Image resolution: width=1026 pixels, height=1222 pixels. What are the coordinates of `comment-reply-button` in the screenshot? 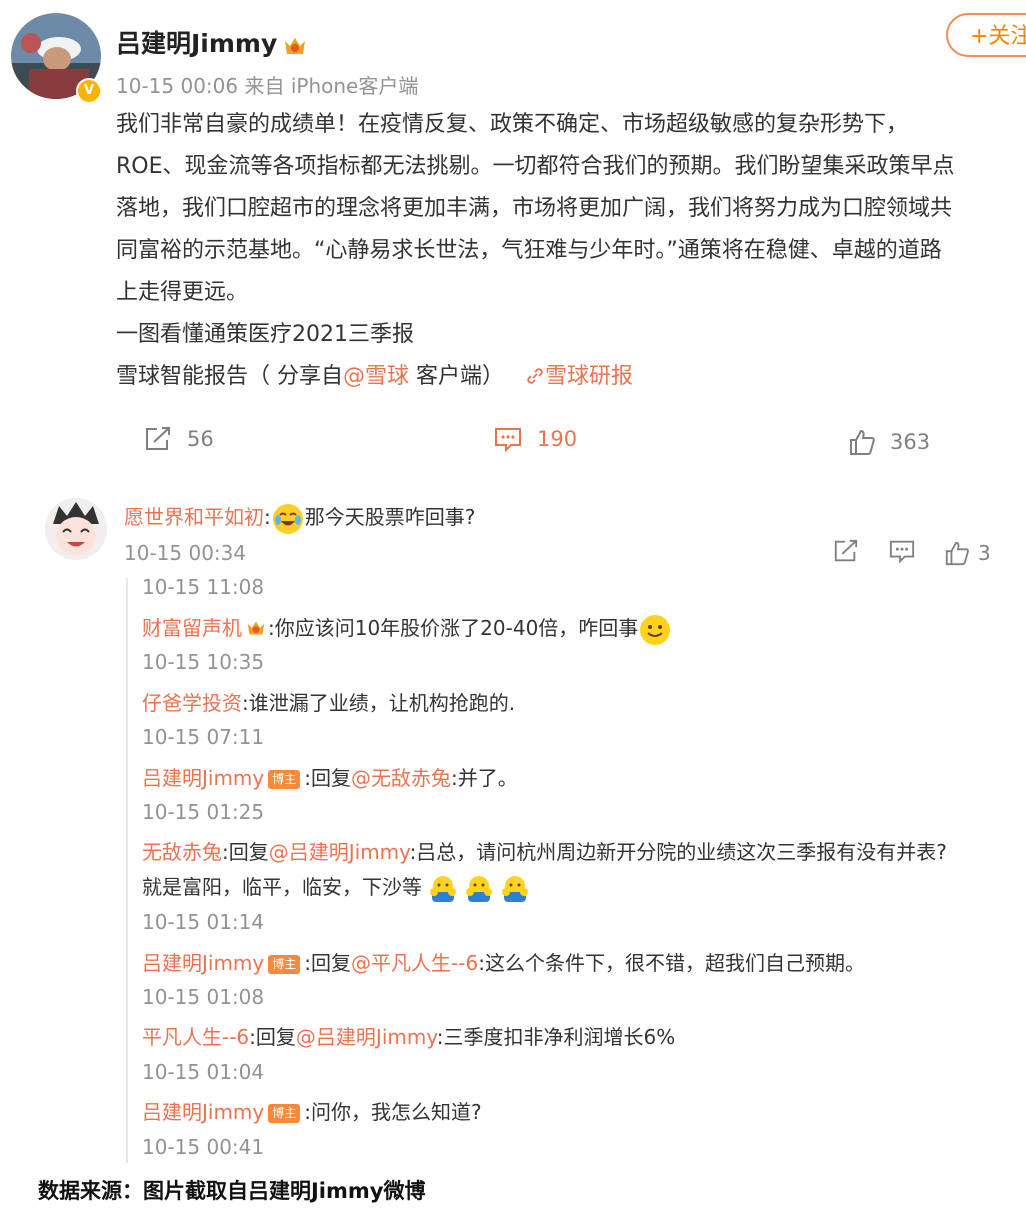 It's located at (902, 553).